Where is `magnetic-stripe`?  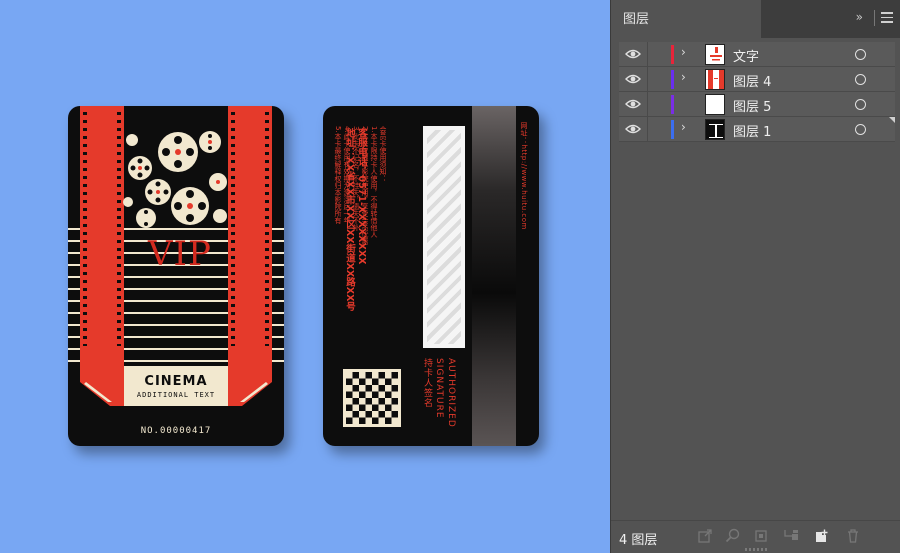 magnetic-stripe is located at coordinates (494, 276).